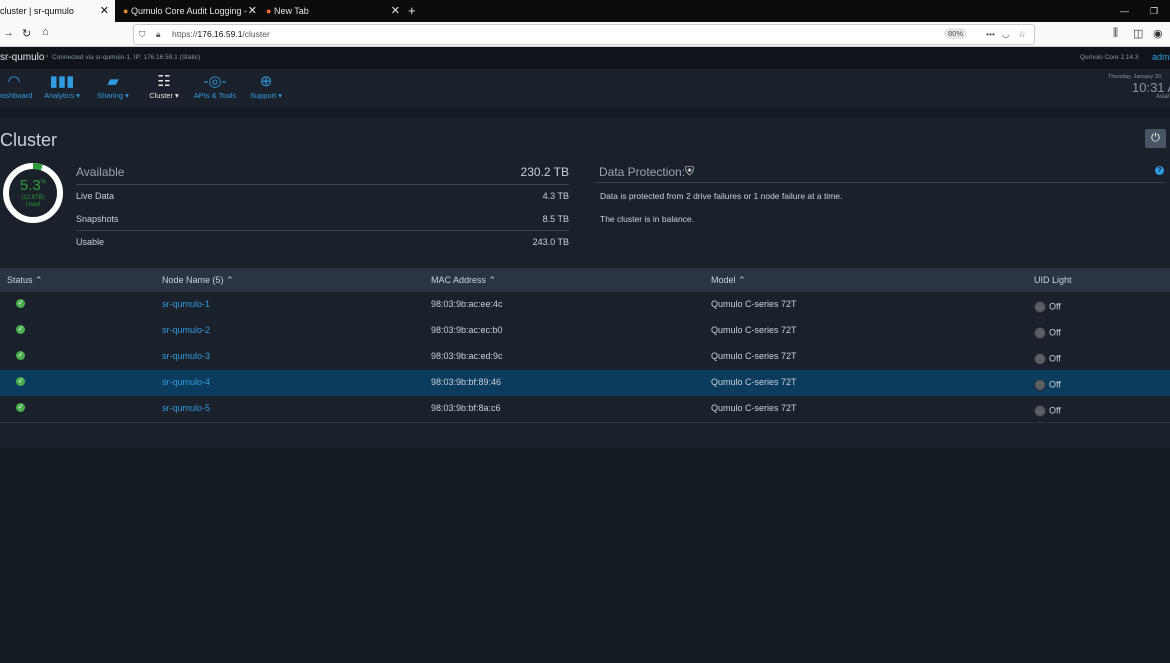 Image resolution: width=1170 pixels, height=663 pixels. Describe the element at coordinates (415, 11) in the screenshot. I see `new-tab-button: +` at that location.